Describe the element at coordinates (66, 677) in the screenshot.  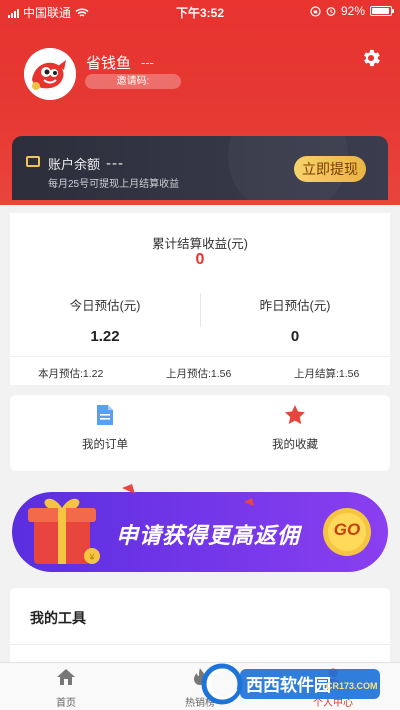
I see `home-icon` at that location.